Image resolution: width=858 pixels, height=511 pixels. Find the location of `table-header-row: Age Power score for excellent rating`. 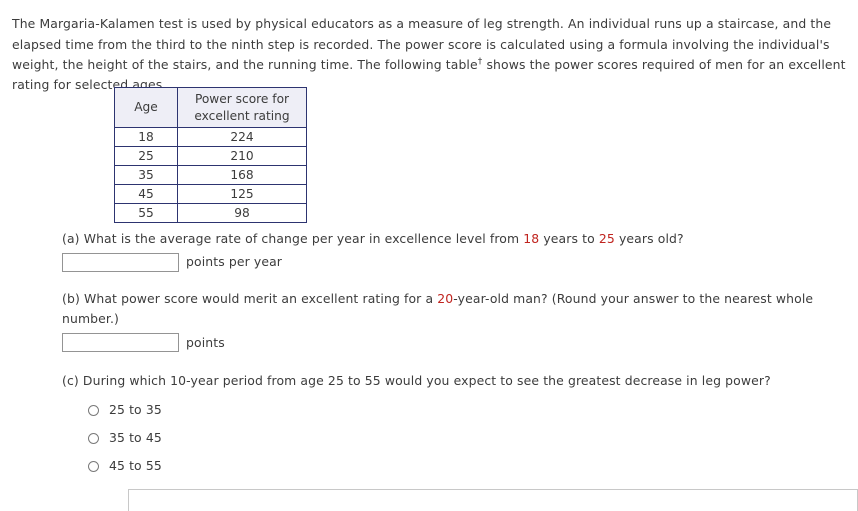

table-header-row: Age Power score for excellent rating is located at coordinates (210, 107).